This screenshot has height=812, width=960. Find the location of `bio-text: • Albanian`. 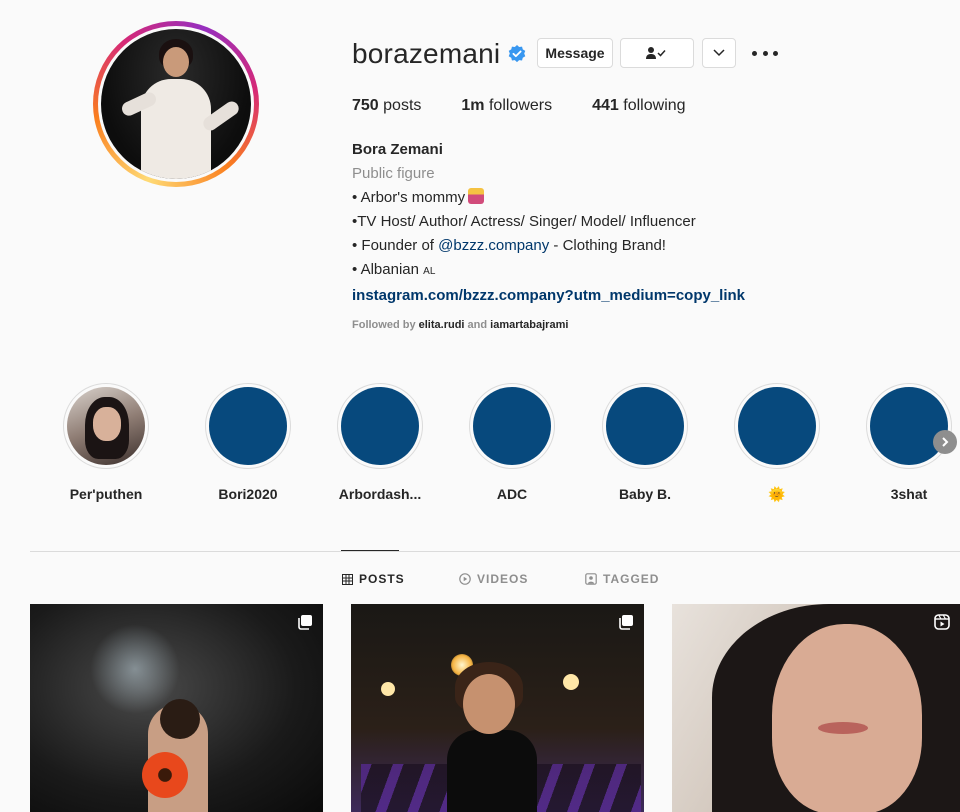

bio-text: • Albanian is located at coordinates (385, 269).